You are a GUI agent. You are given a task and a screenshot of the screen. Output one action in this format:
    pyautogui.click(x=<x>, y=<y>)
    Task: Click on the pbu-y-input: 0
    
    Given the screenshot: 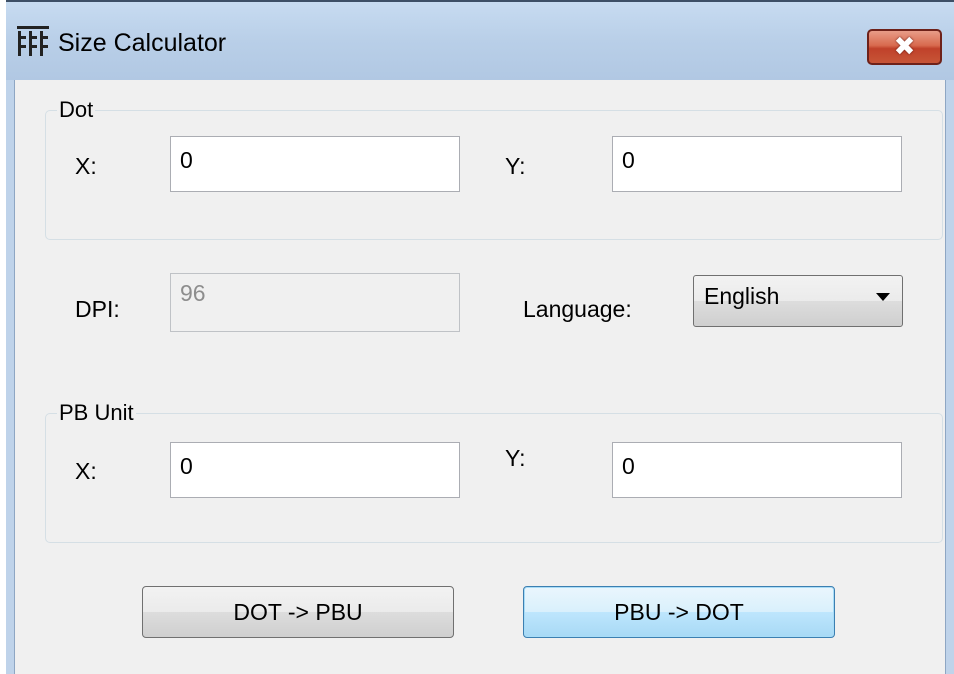 What is the action you would take?
    pyautogui.click(x=757, y=470)
    